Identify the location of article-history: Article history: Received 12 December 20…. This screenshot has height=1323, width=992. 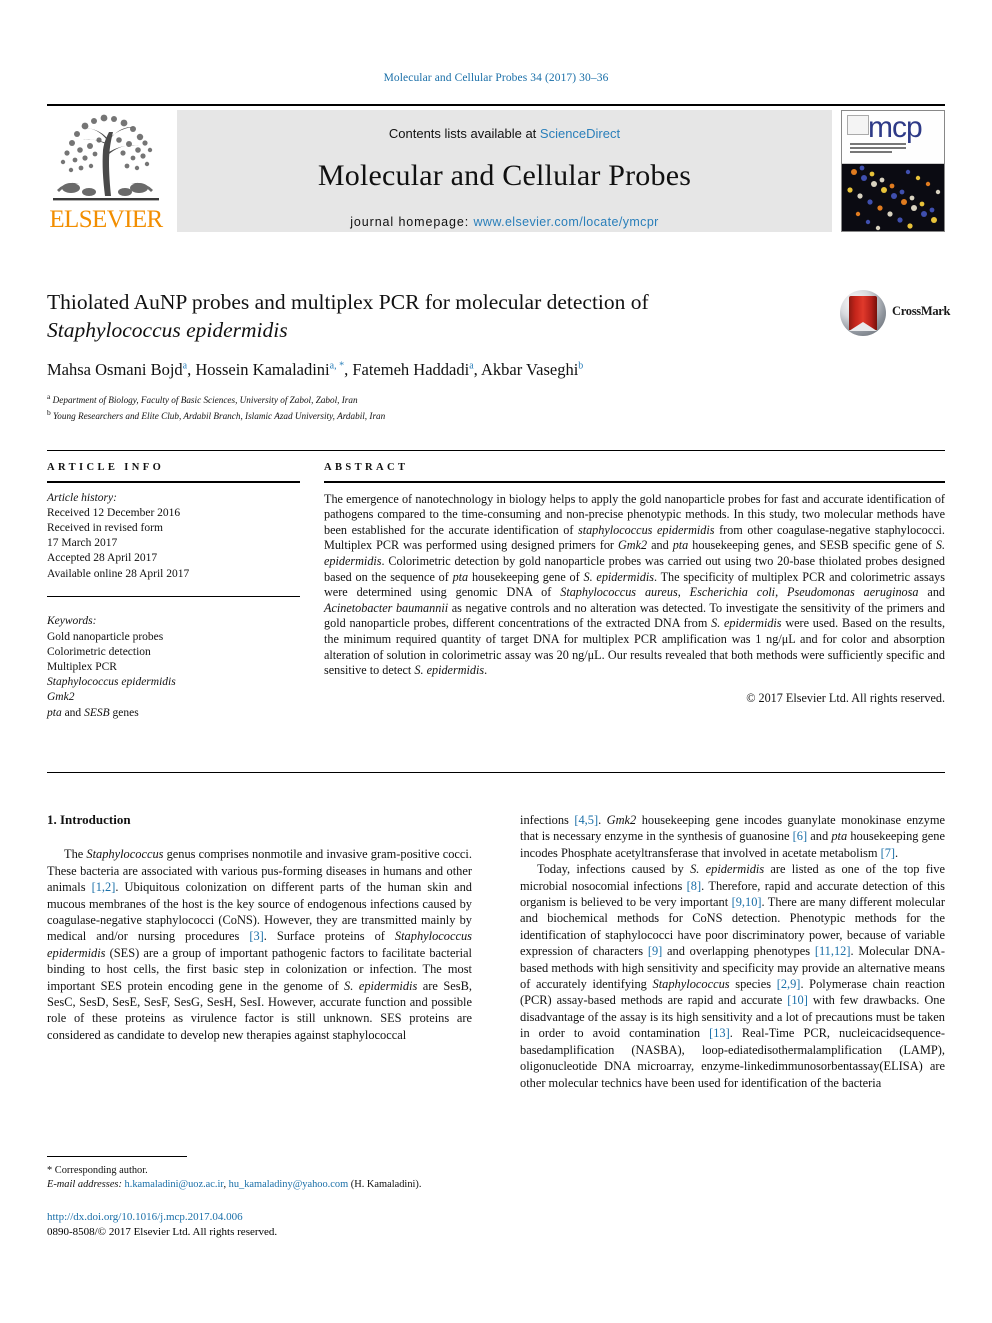
(173, 536).